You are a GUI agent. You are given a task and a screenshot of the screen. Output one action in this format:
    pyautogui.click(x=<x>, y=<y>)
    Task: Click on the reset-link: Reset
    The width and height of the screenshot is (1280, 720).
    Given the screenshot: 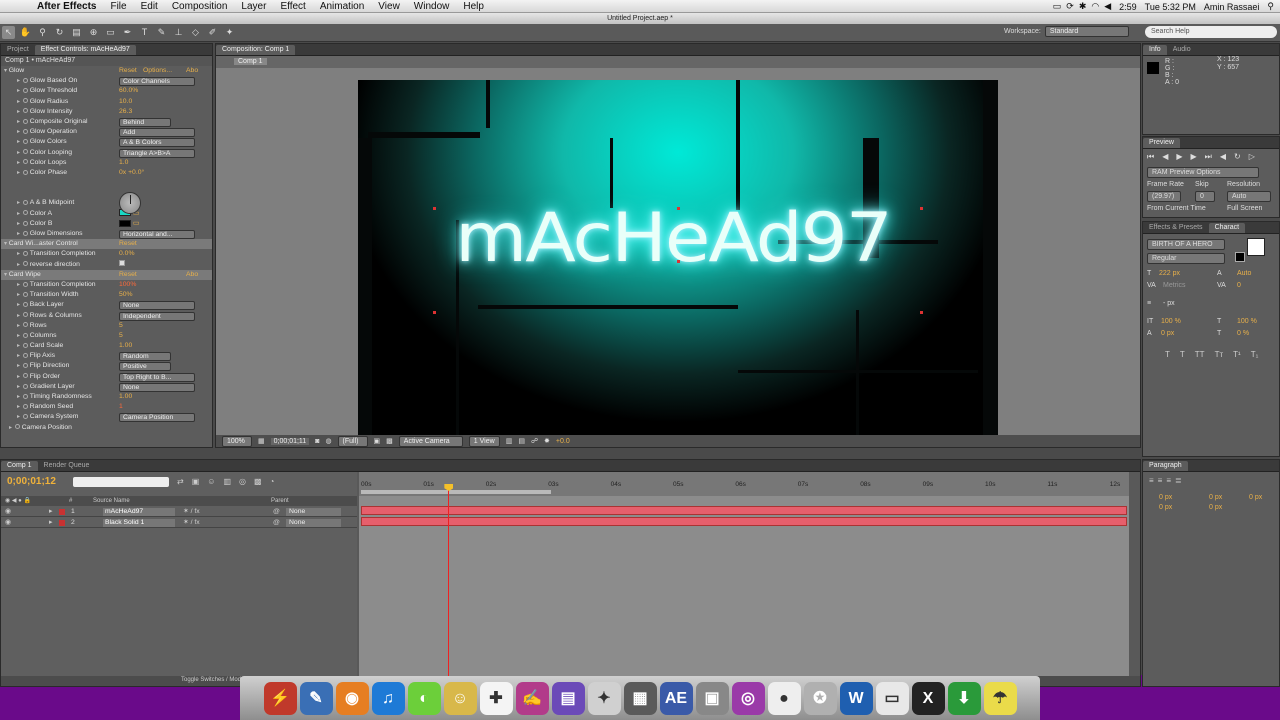 What is the action you would take?
    pyautogui.click(x=128, y=71)
    